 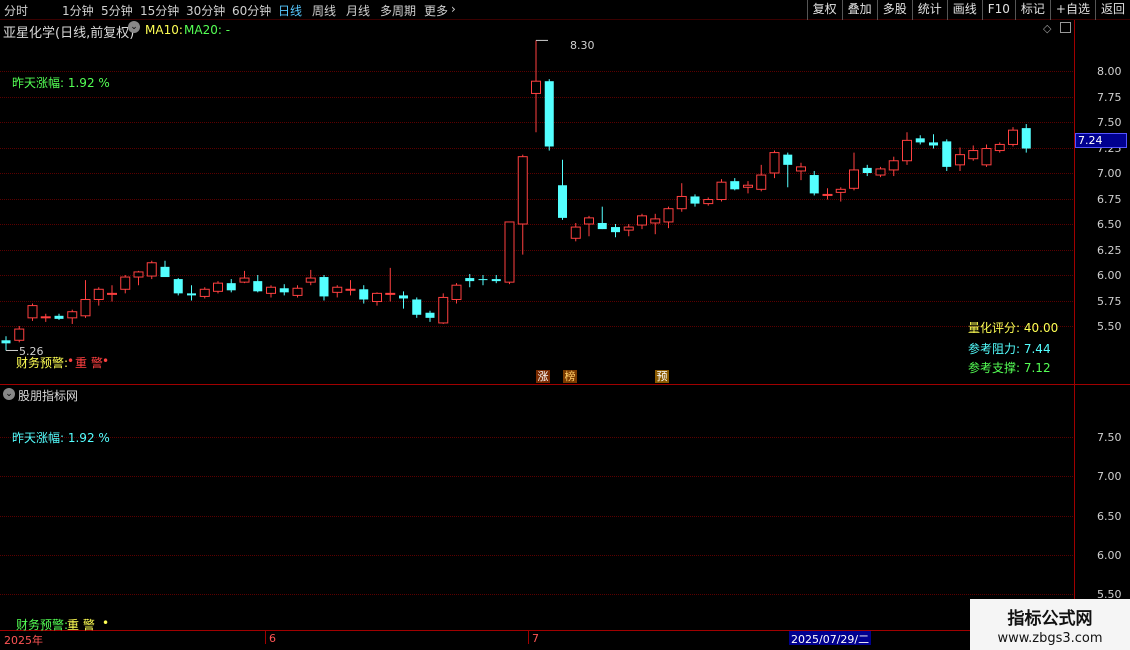 I want to click on event-tag-forecast: 预, so click(x=662, y=376).